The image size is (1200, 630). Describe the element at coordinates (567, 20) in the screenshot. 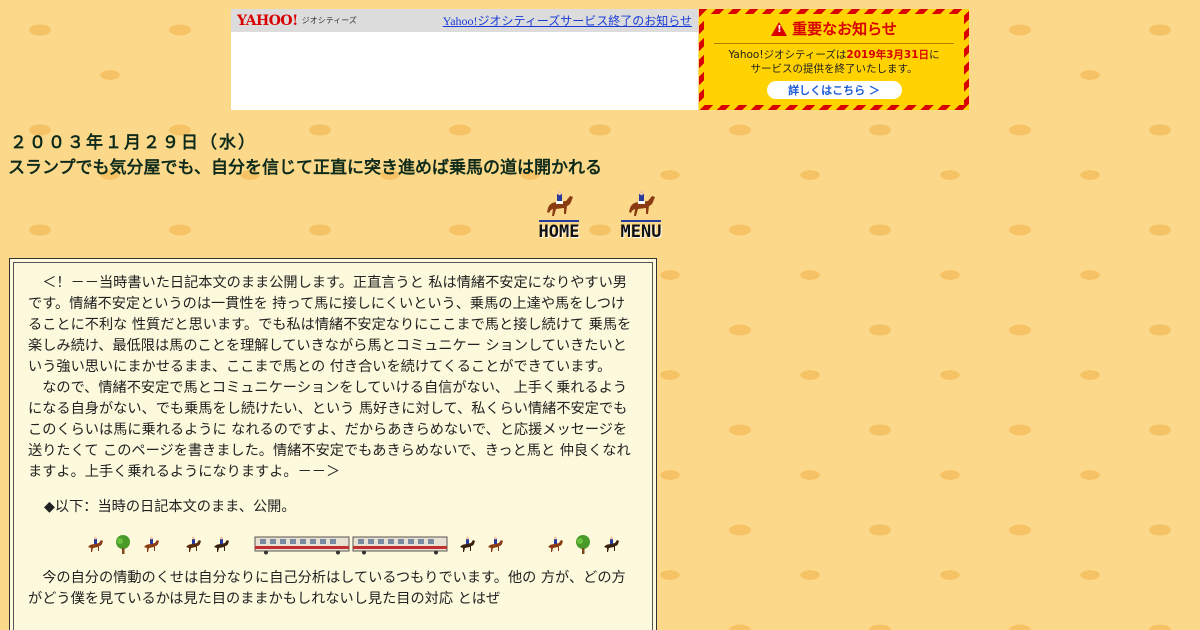

I see `service-end-link: Yahoo!ジオシティーズサービス終了のお知らせ` at that location.